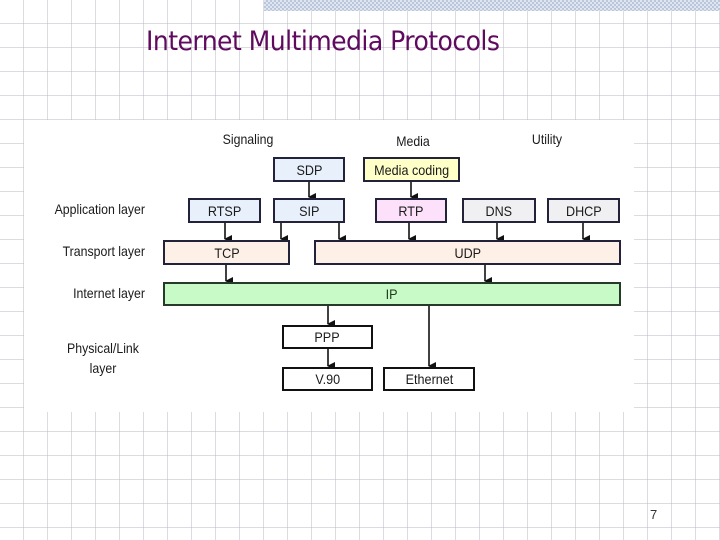 This screenshot has width=720, height=540. I want to click on box-ip-label: IP, so click(392, 294).